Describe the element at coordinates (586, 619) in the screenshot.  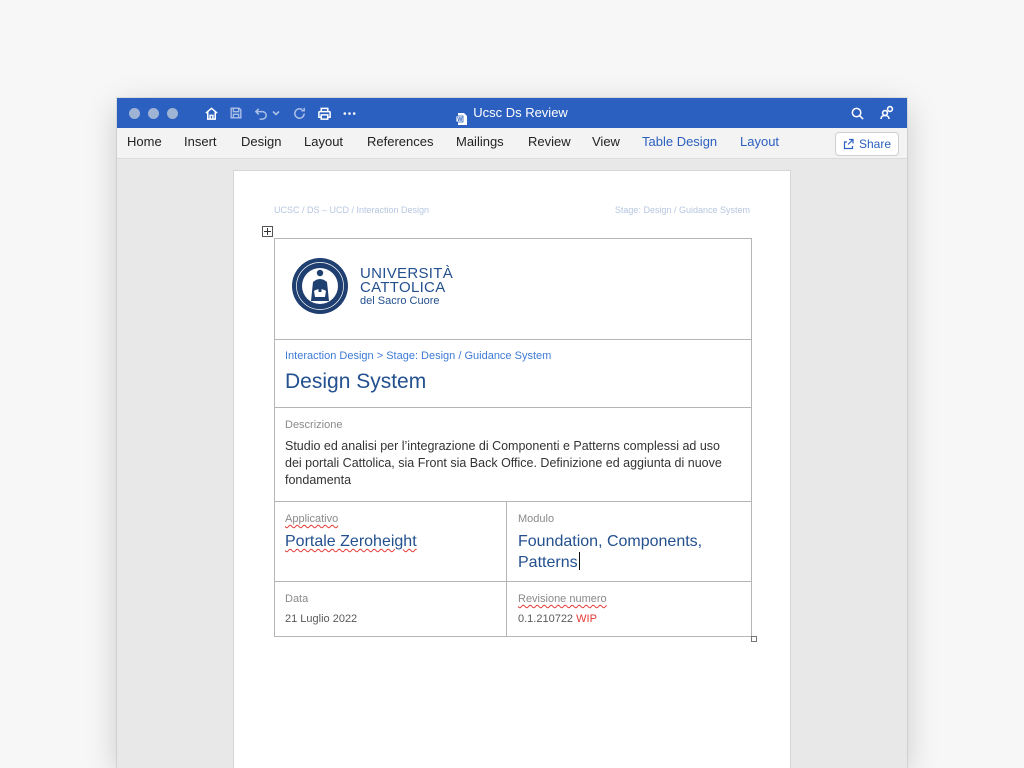
I see `wip-badge: WIP` at that location.